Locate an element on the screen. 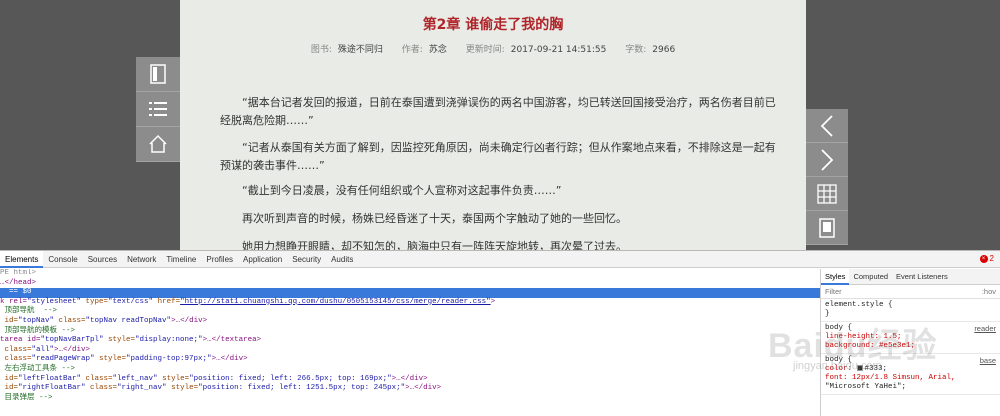 The width and height of the screenshot is (1000, 416). dom-comment: 顶部导航的模板 --> is located at coordinates (410, 332).